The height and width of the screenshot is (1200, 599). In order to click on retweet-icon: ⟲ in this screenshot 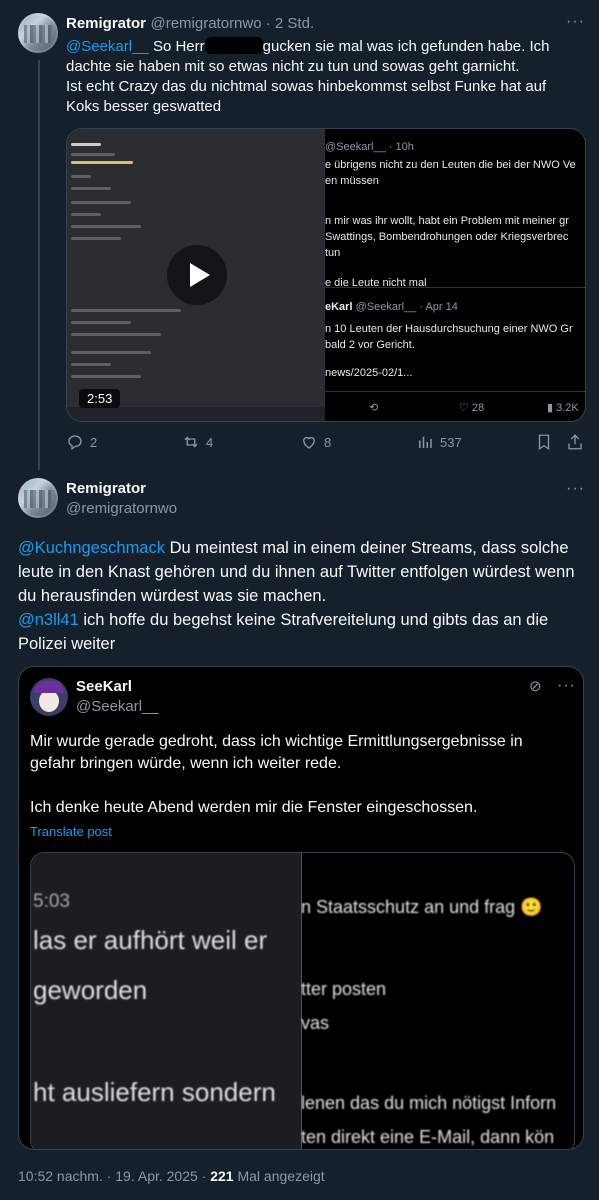, I will do `click(374, 408)`.